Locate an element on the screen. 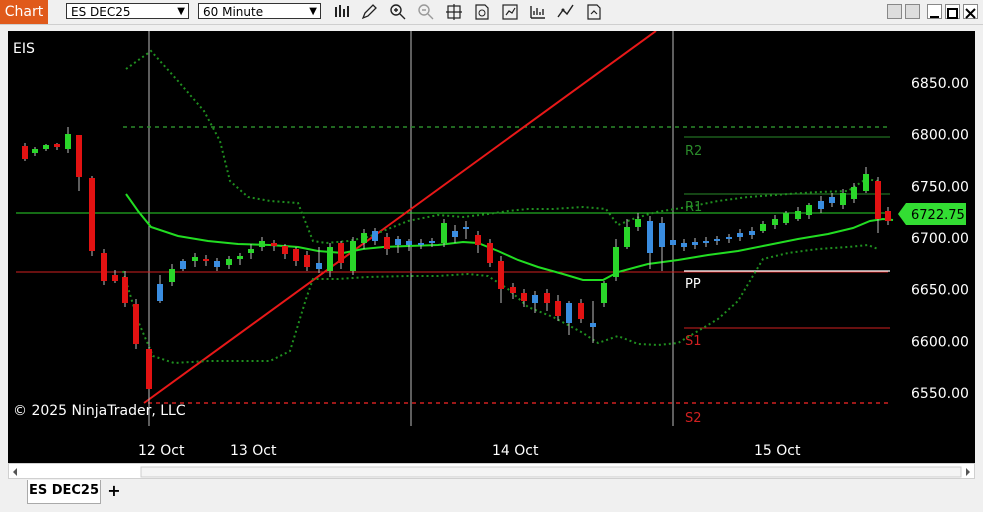 The width and height of the screenshot is (983, 512). pivot-pp-label: PP is located at coordinates (693, 284).